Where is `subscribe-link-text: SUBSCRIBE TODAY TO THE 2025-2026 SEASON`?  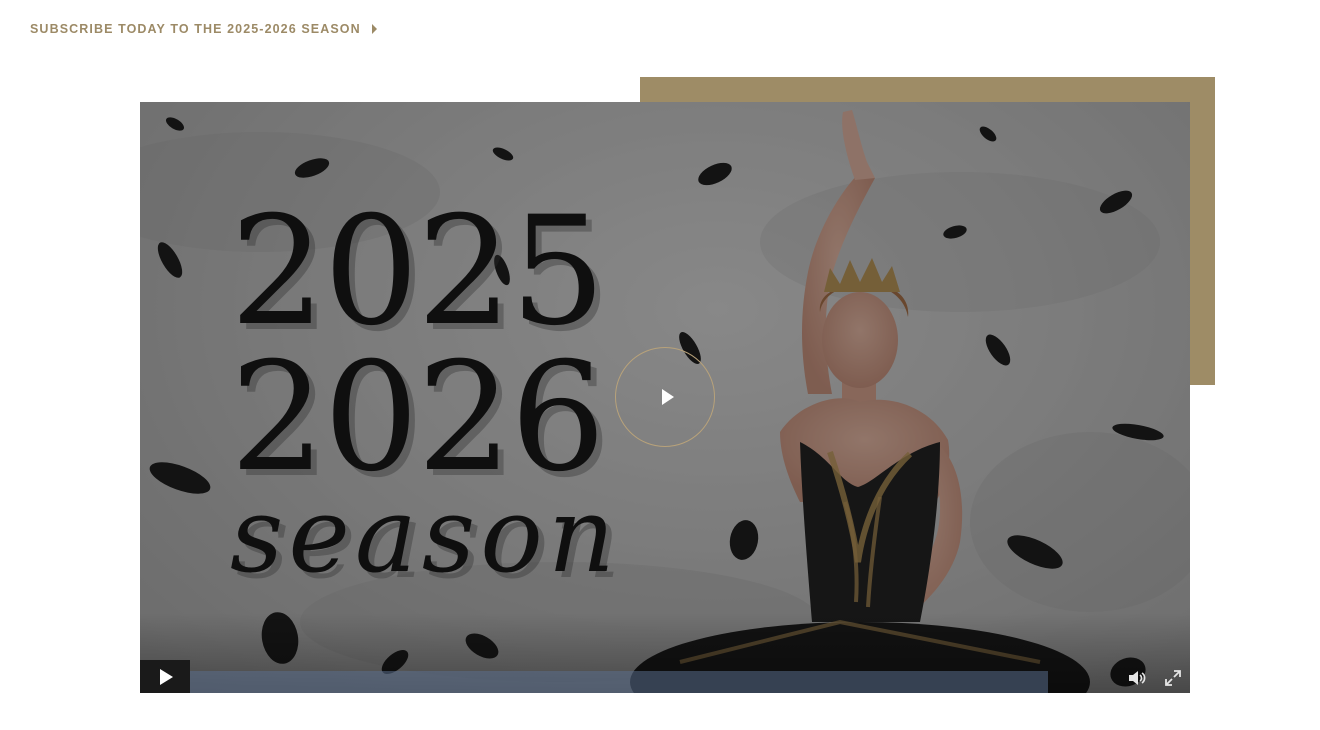
subscribe-link-text: SUBSCRIBE TODAY TO THE 2025-2026 SEASON is located at coordinates (195, 29).